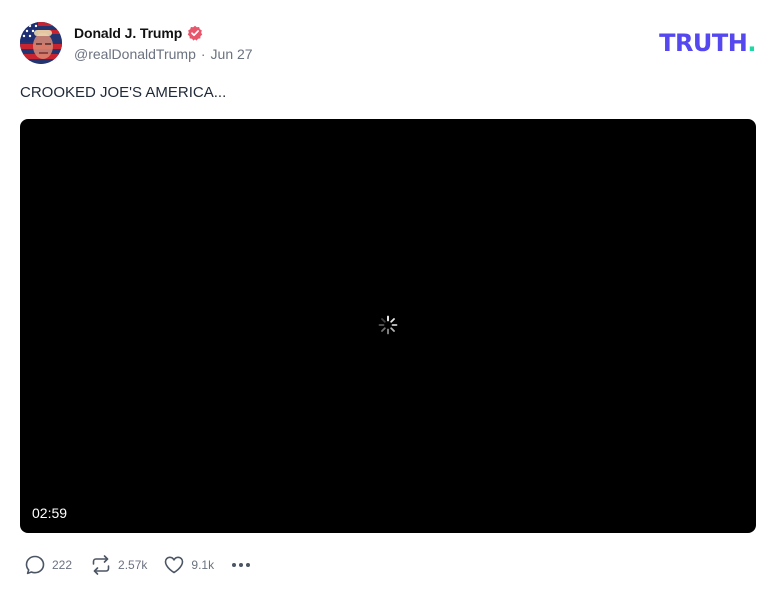 The width and height of the screenshot is (777, 596). What do you see at coordinates (50, 513) in the screenshot?
I see `video-duration: 02:59` at bounding box center [50, 513].